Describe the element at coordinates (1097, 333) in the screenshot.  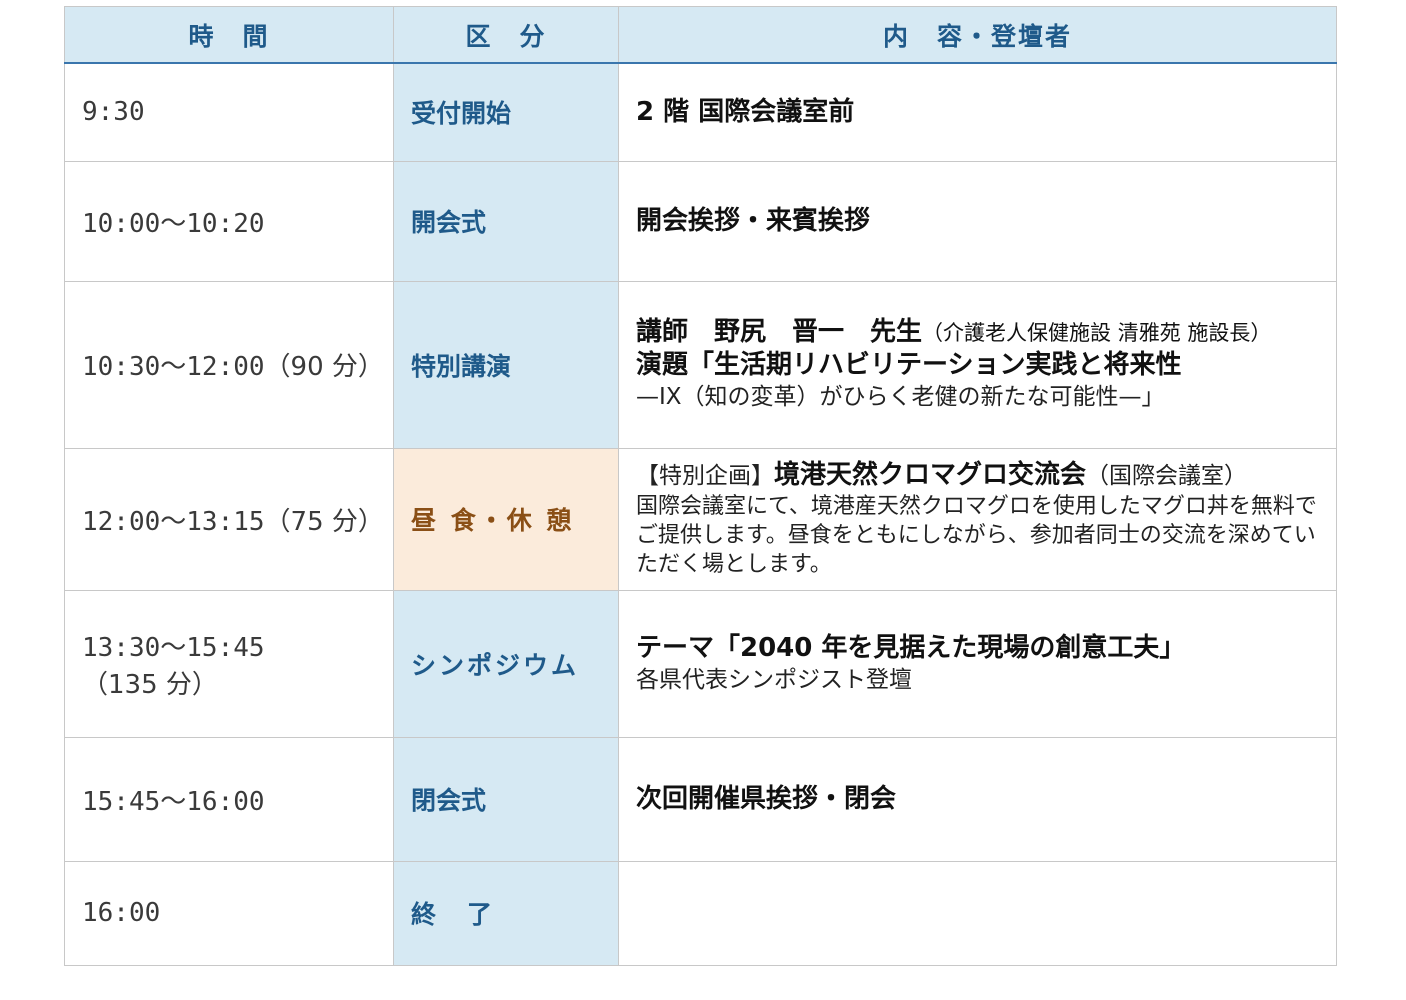
I see `lecturer-affiliation: （介護老人保健施設 清雅苑 施設長）` at that location.